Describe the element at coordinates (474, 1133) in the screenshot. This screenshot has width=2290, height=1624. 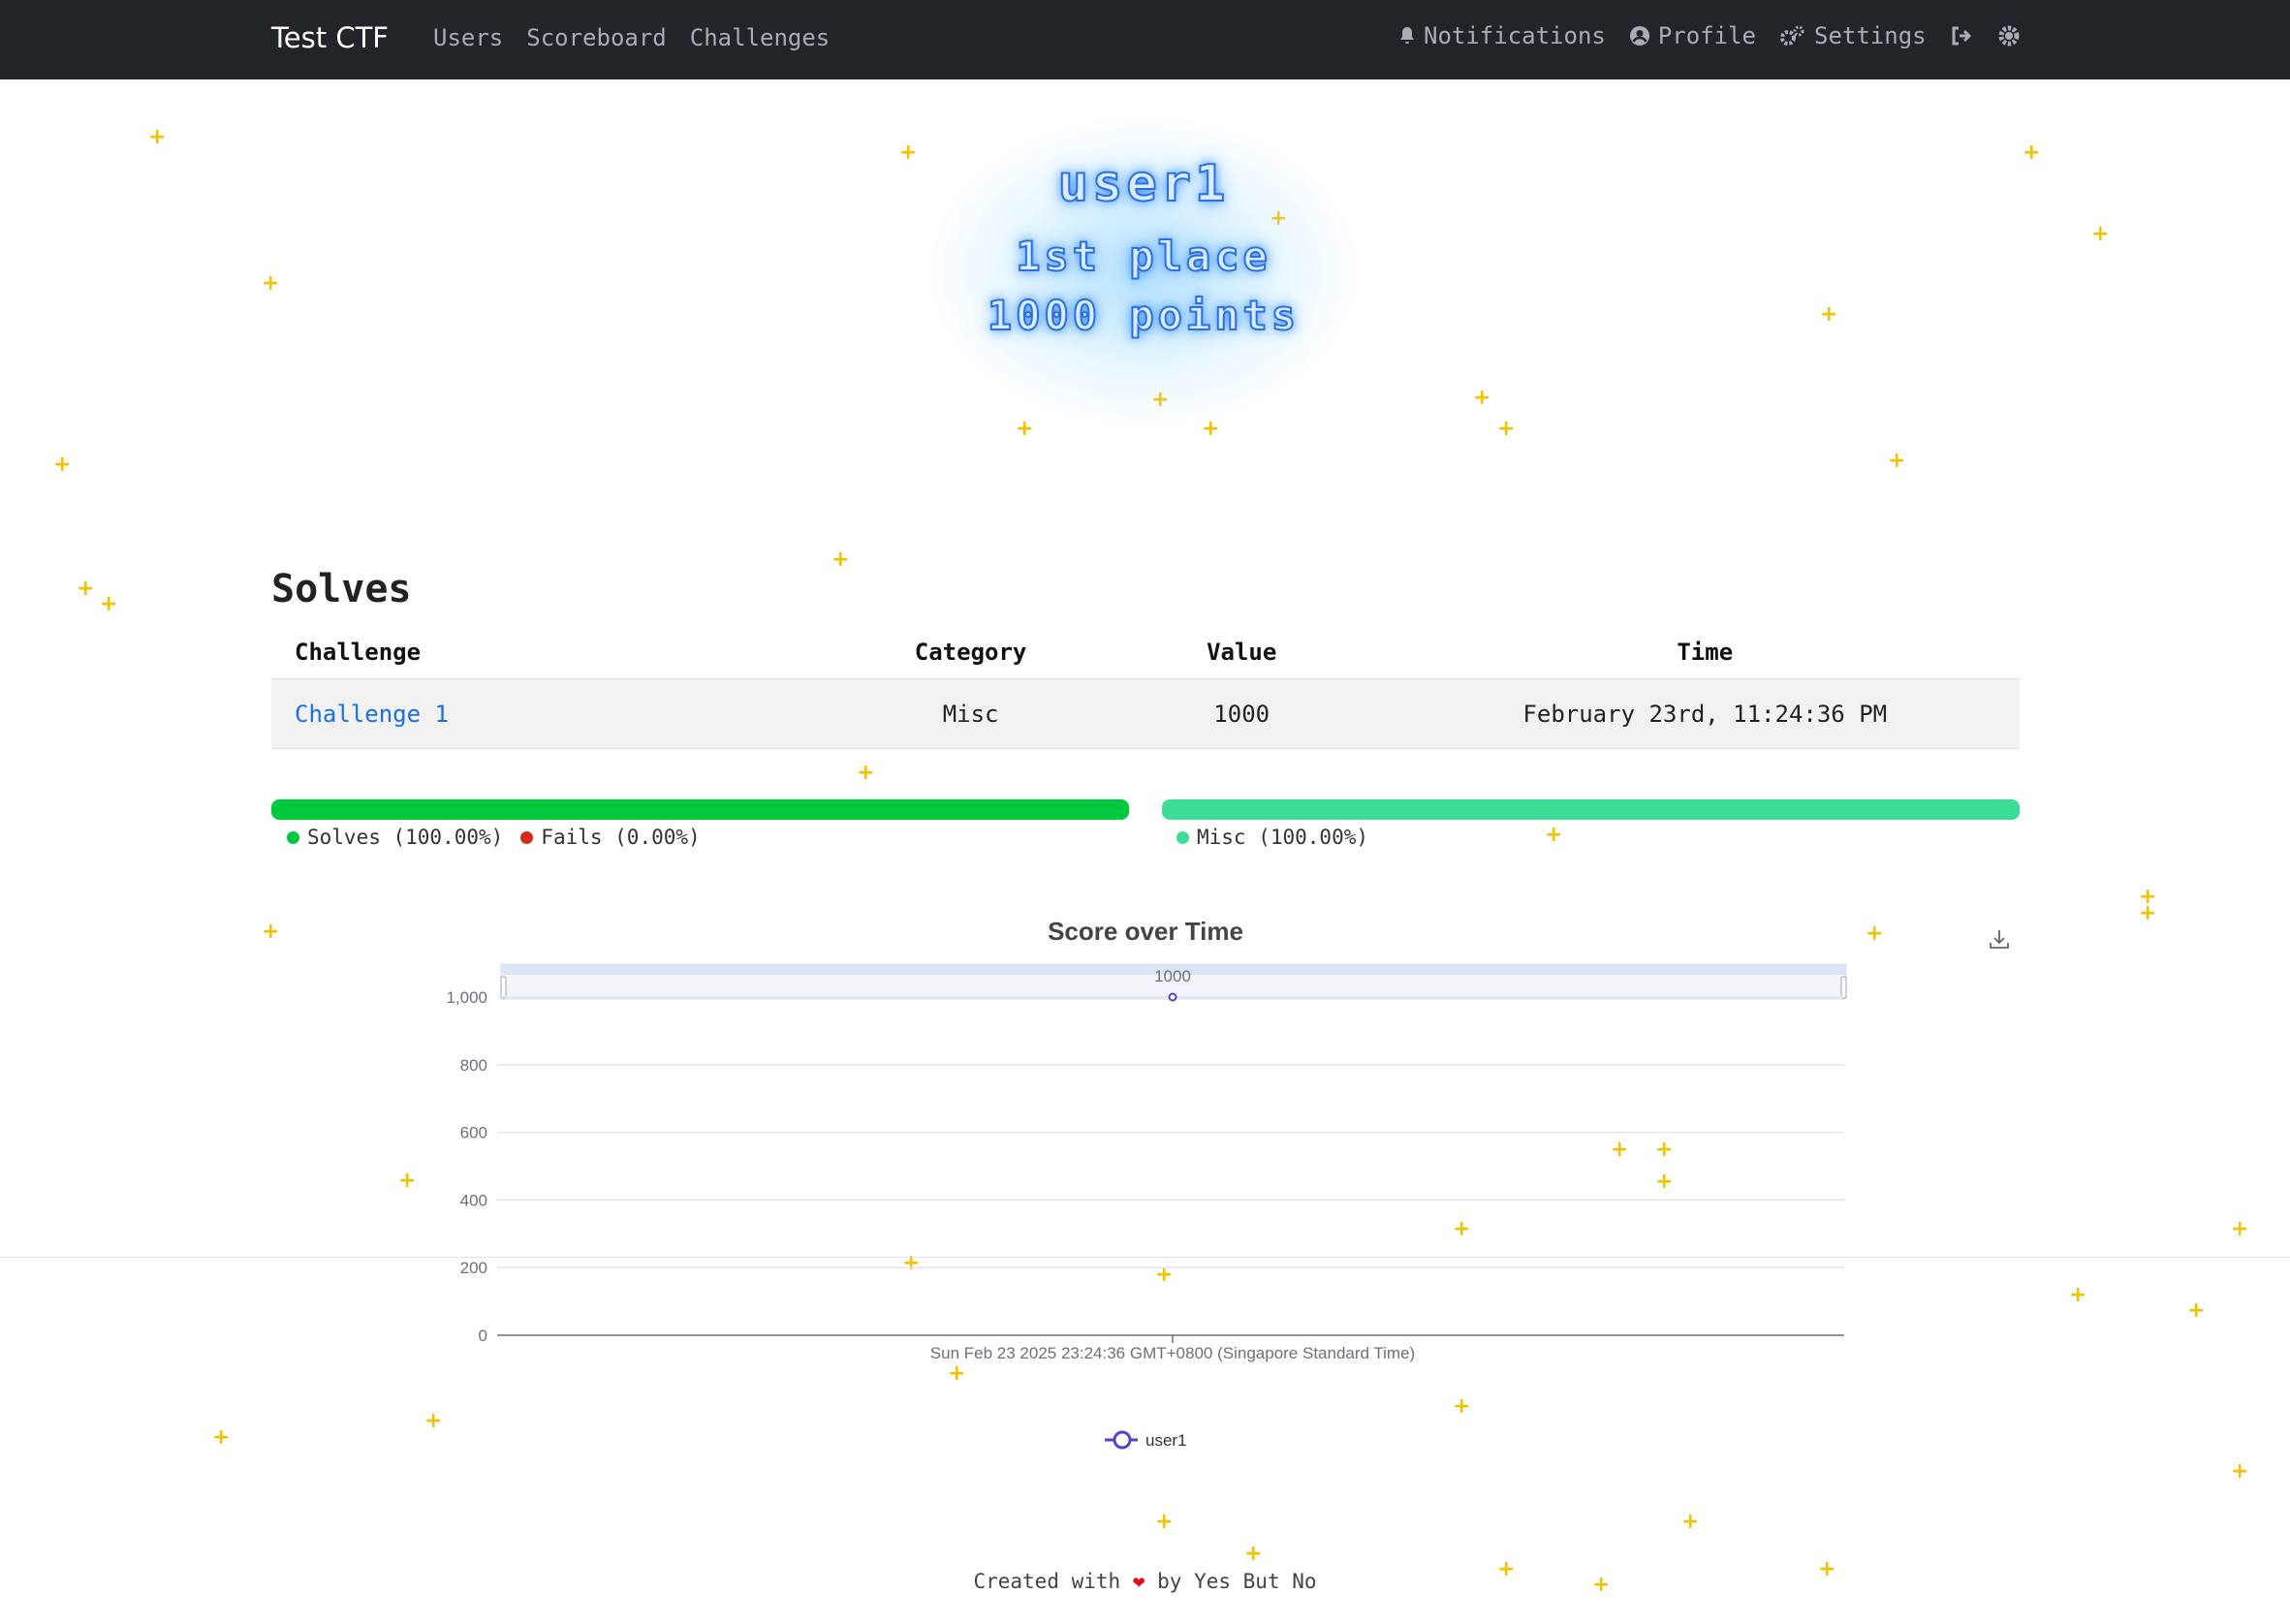
I see `y-tick-label: 600` at that location.